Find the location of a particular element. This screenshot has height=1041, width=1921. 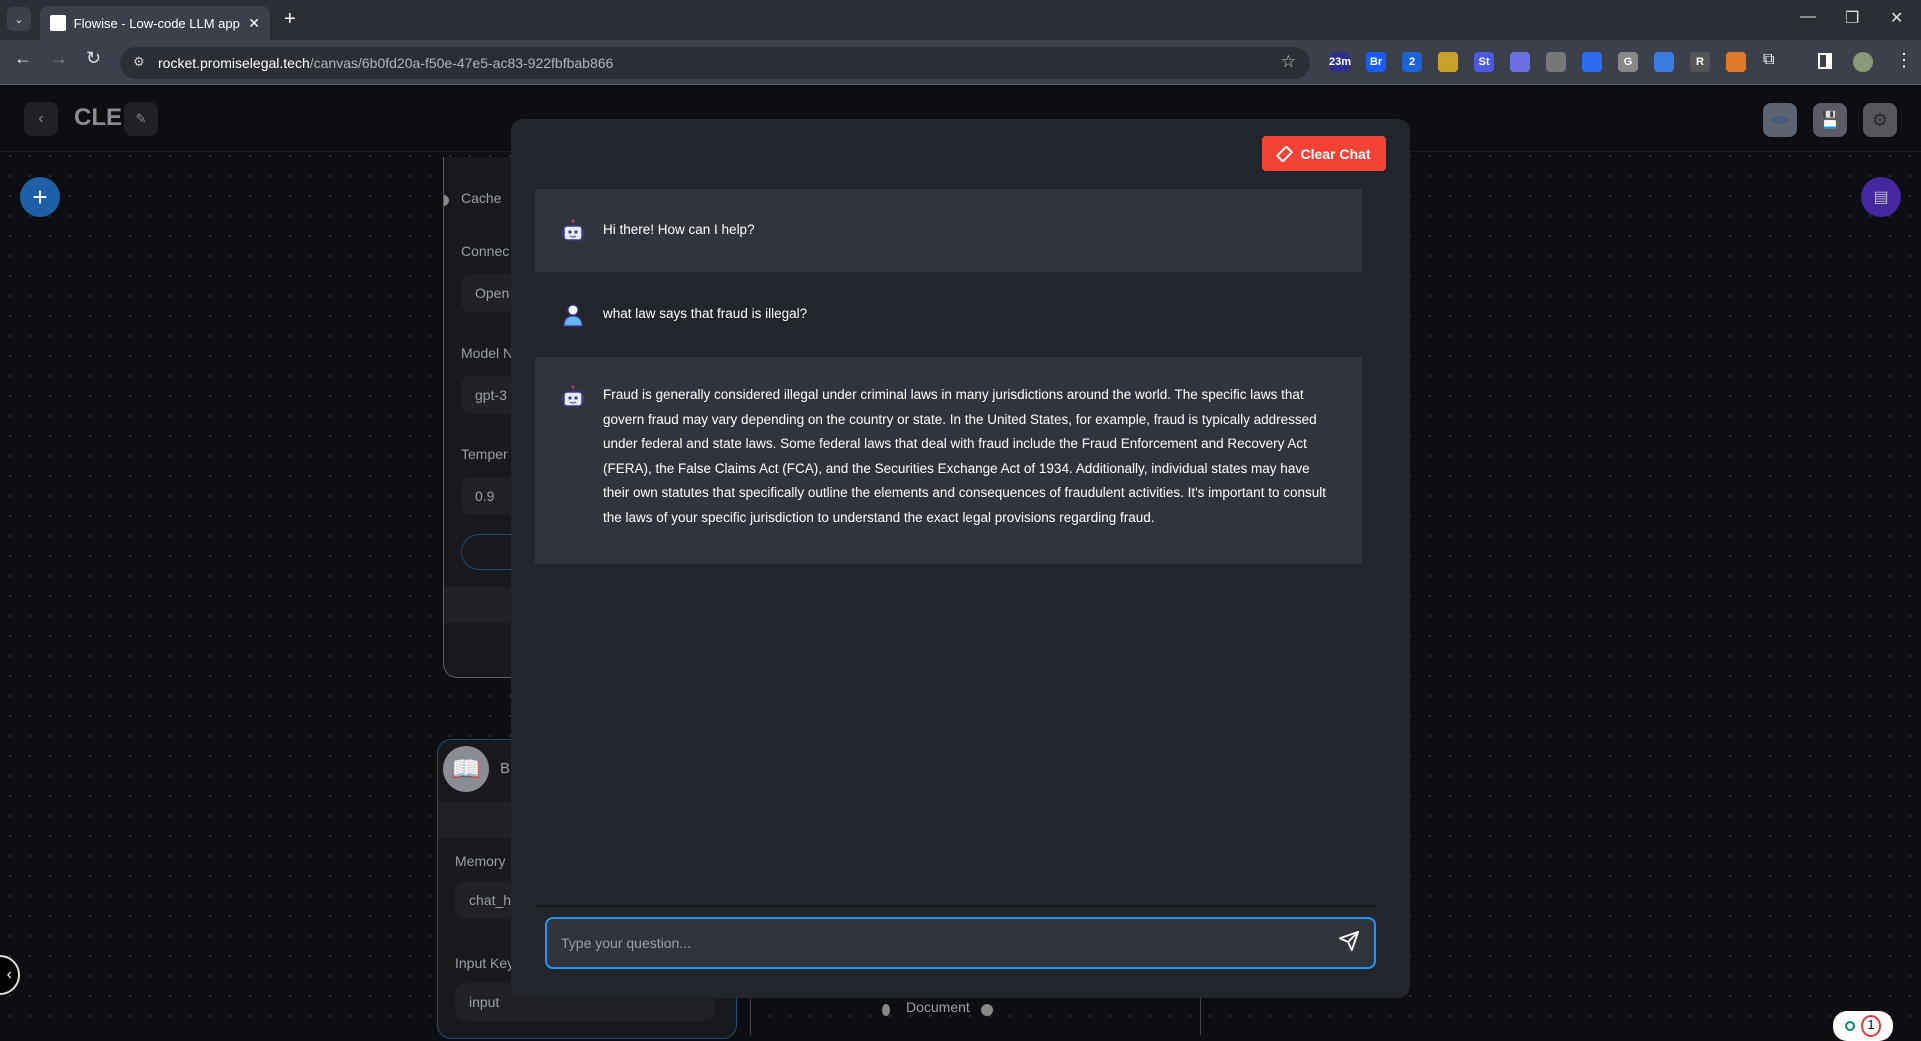

user-avatar-icon is located at coordinates (573, 315).